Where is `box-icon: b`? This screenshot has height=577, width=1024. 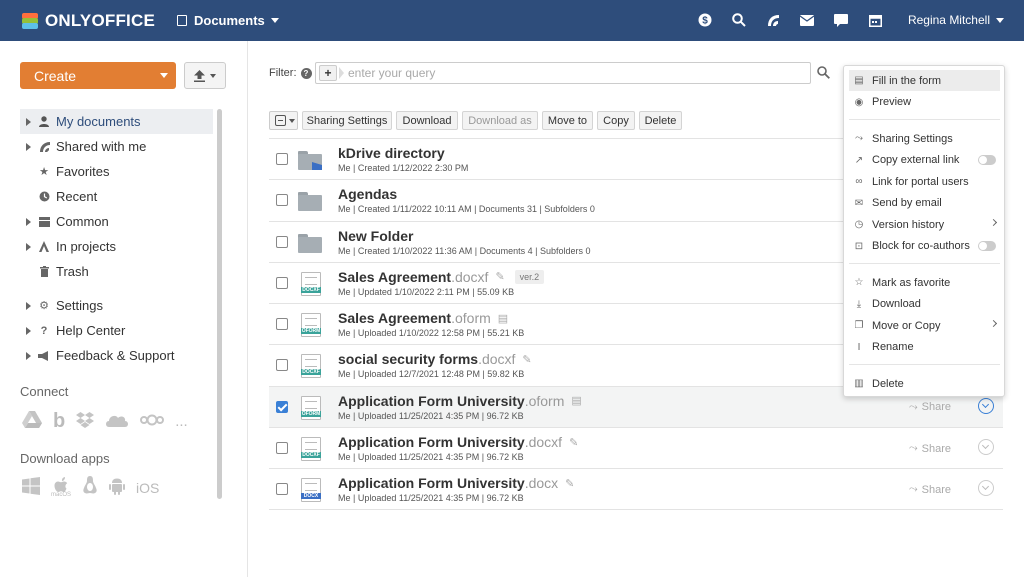
box-icon: b is located at coordinates (59, 421).